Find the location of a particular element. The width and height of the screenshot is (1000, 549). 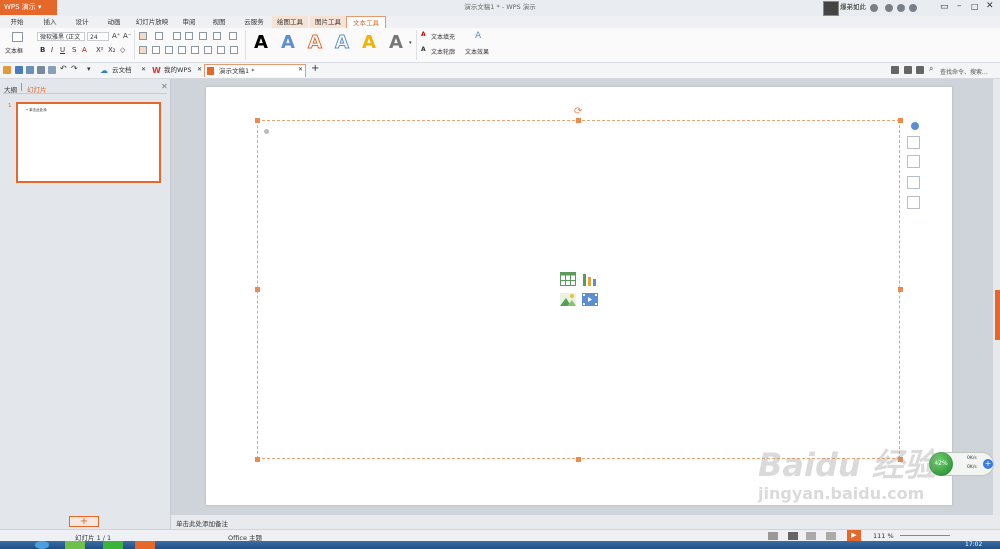

shadow-icon: S is located at coordinates (74, 50).